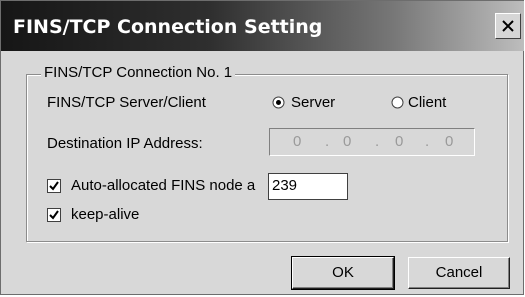 The image size is (525, 297). I want to click on ok-button: OK, so click(343, 273).